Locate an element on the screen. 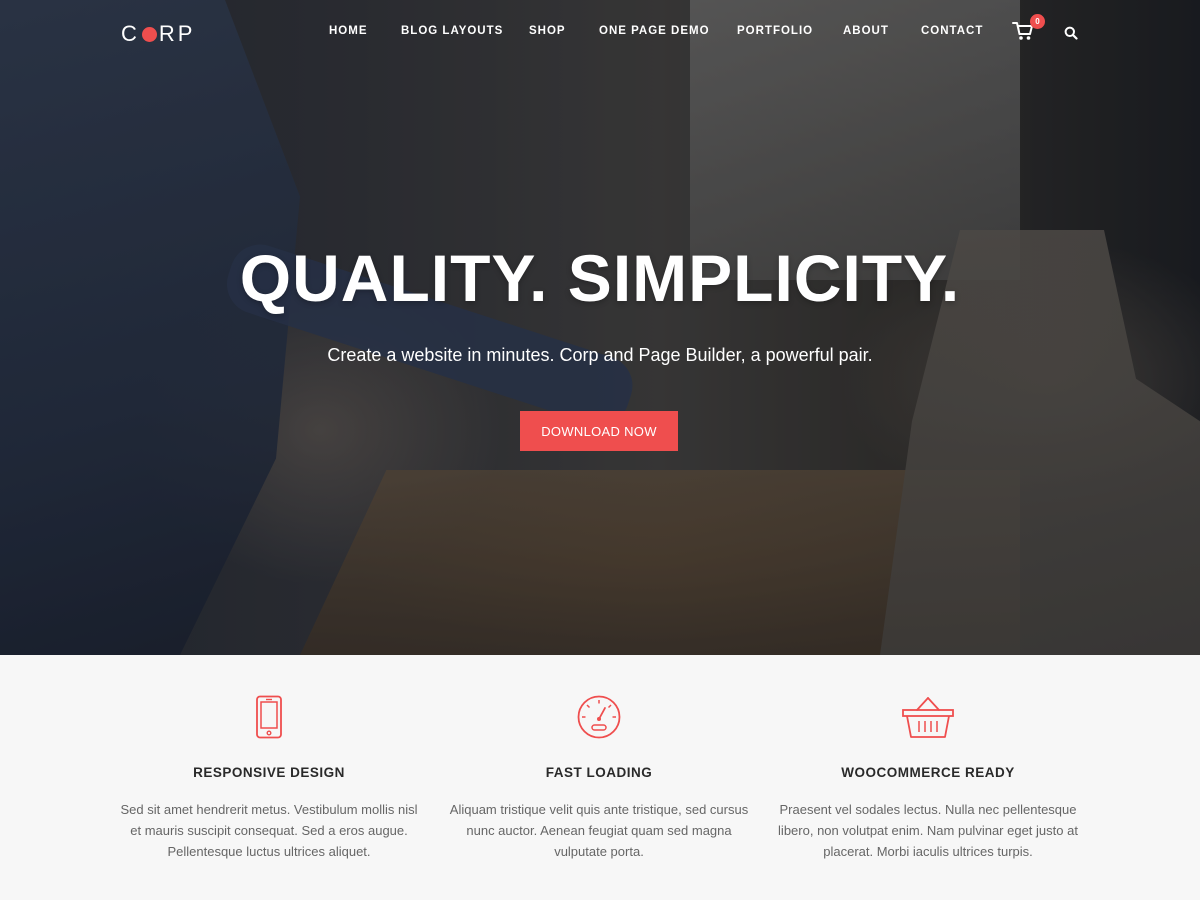 This screenshot has height=900, width=1200. nav-item-one-page-demo: ONE PAGE DEMO is located at coordinates (654, 31).